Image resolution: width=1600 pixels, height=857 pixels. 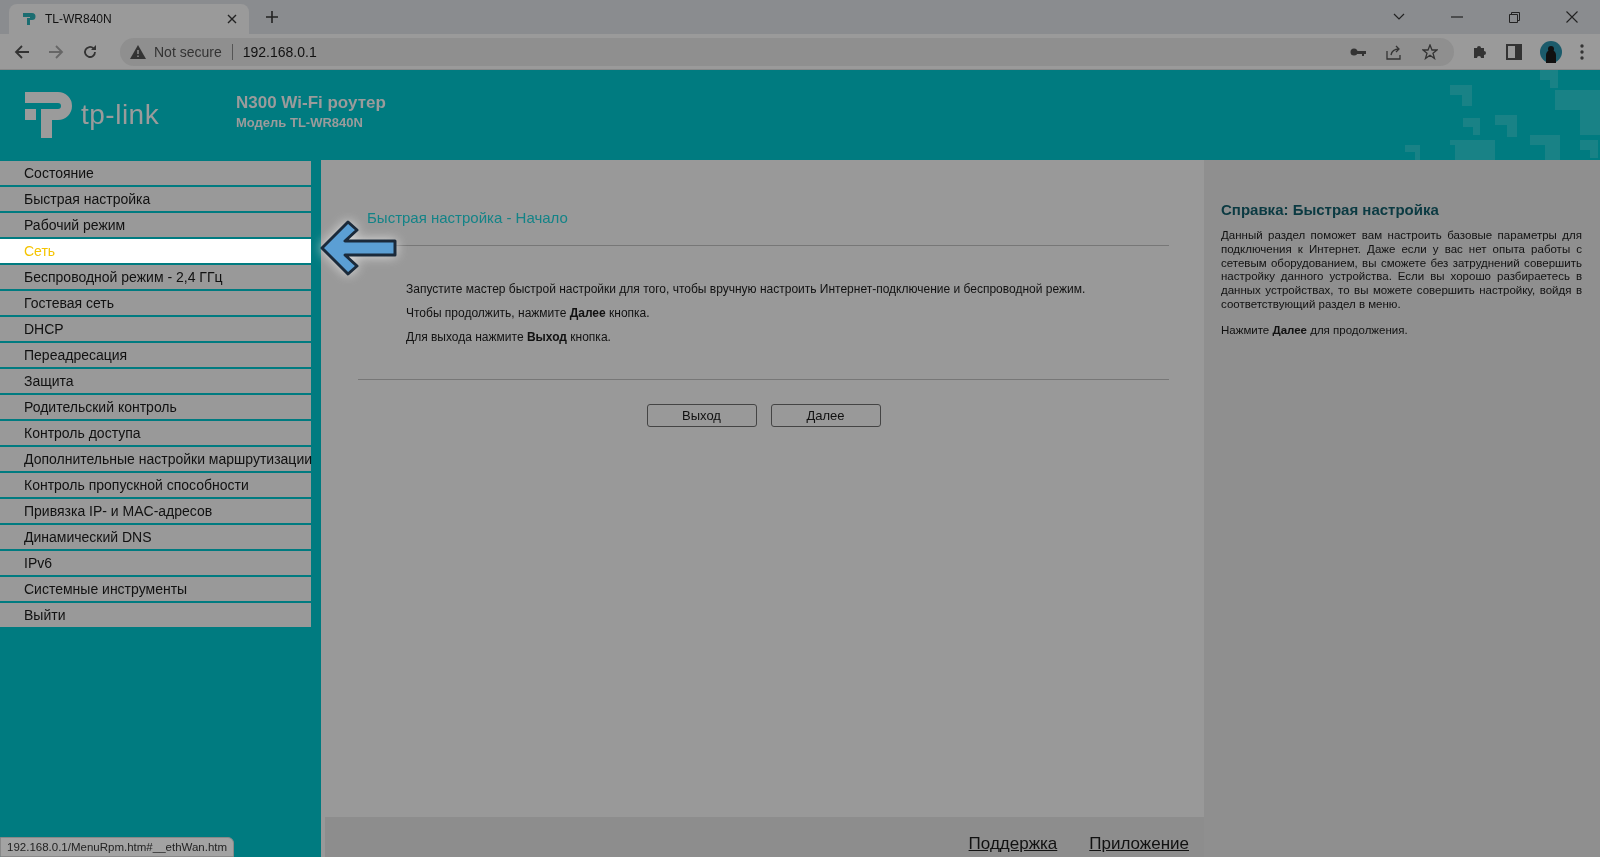 What do you see at coordinates (825, 415) in the screenshot?
I see `dialog-button: Далее` at bounding box center [825, 415].